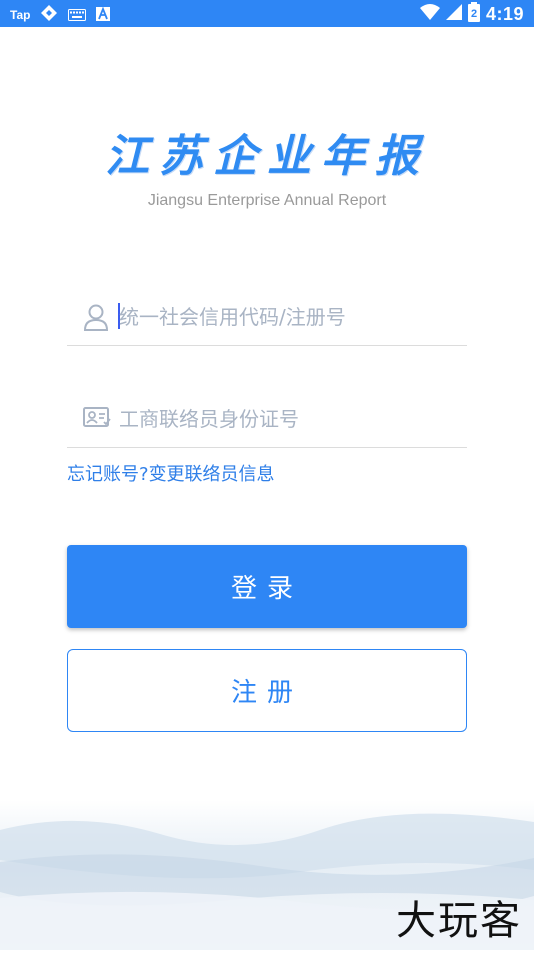 The width and height of the screenshot is (534, 954). I want to click on signal-icon, so click(453, 14).